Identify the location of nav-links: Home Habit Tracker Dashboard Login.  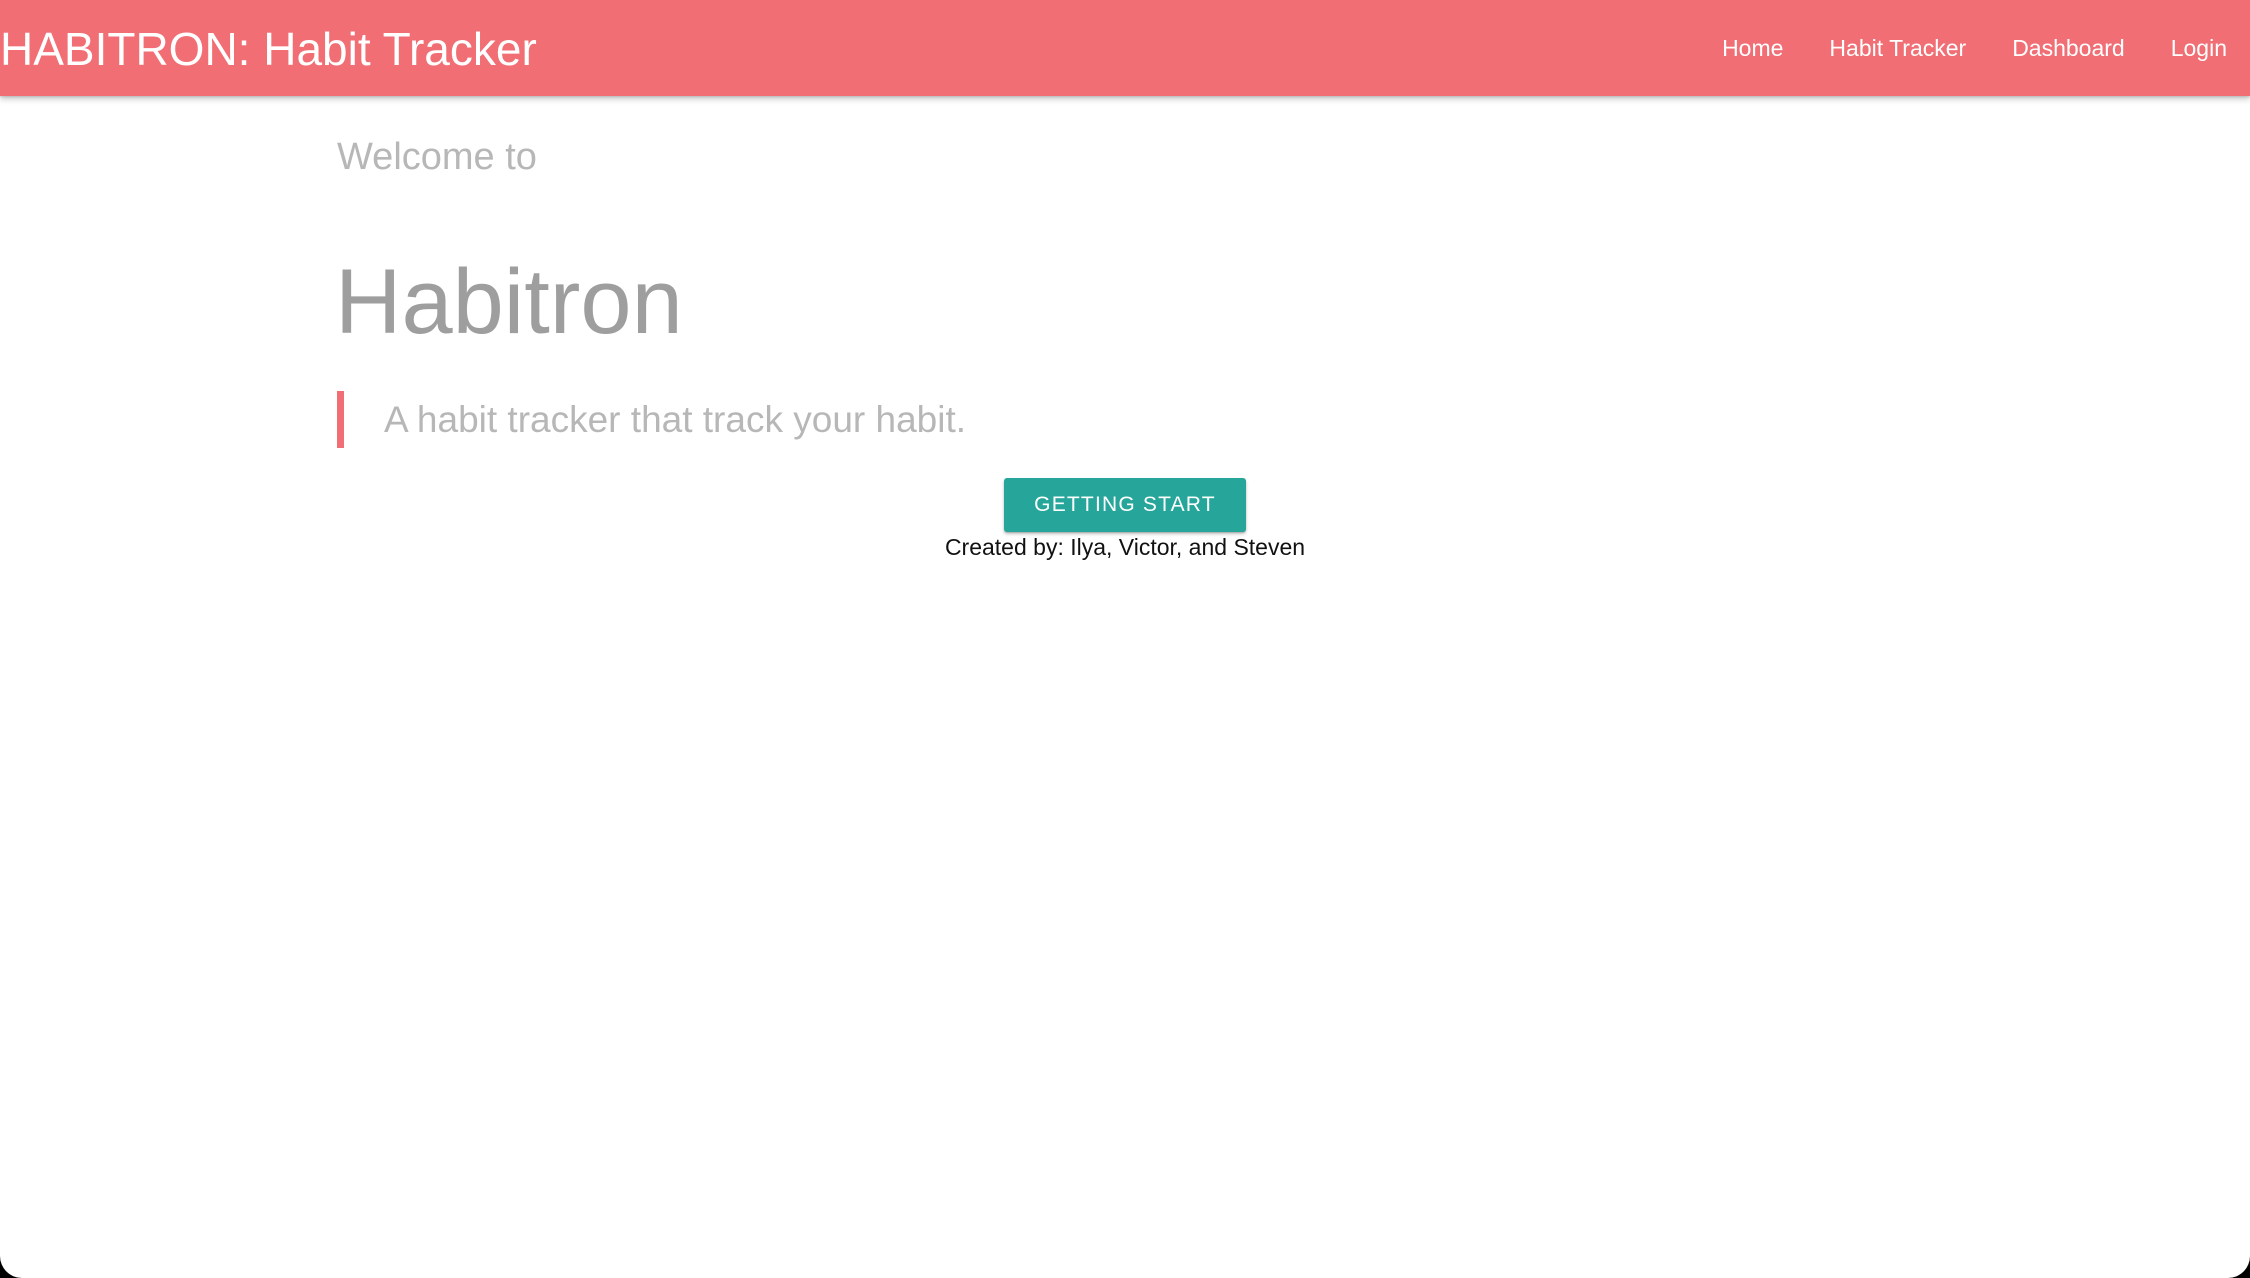
(1974, 48).